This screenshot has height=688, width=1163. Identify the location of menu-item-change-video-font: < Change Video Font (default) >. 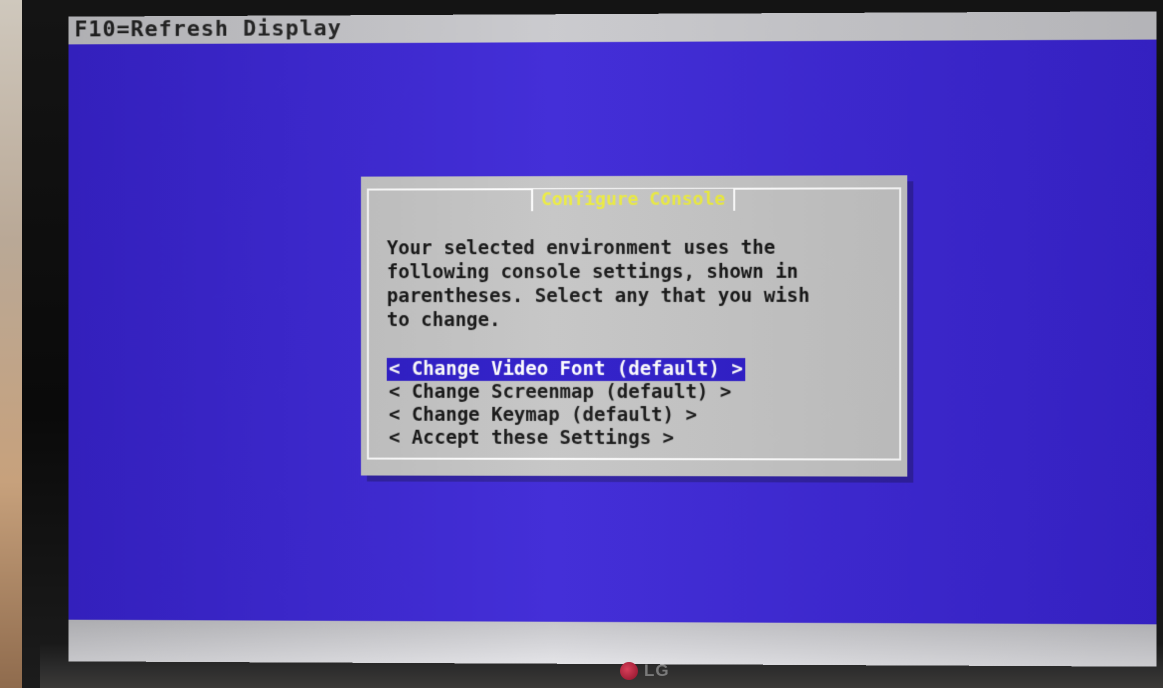
(566, 369).